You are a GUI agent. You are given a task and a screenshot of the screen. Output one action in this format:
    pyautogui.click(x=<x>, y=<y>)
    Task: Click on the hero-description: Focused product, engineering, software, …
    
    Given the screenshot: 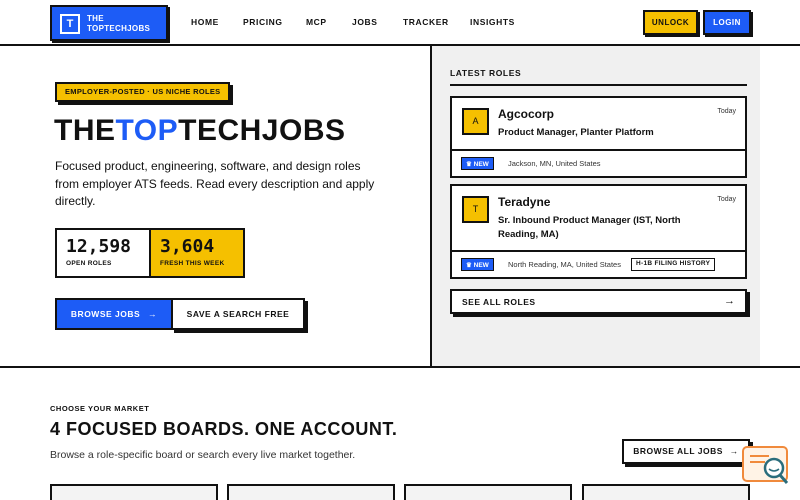 What is the action you would take?
    pyautogui.click(x=215, y=183)
    